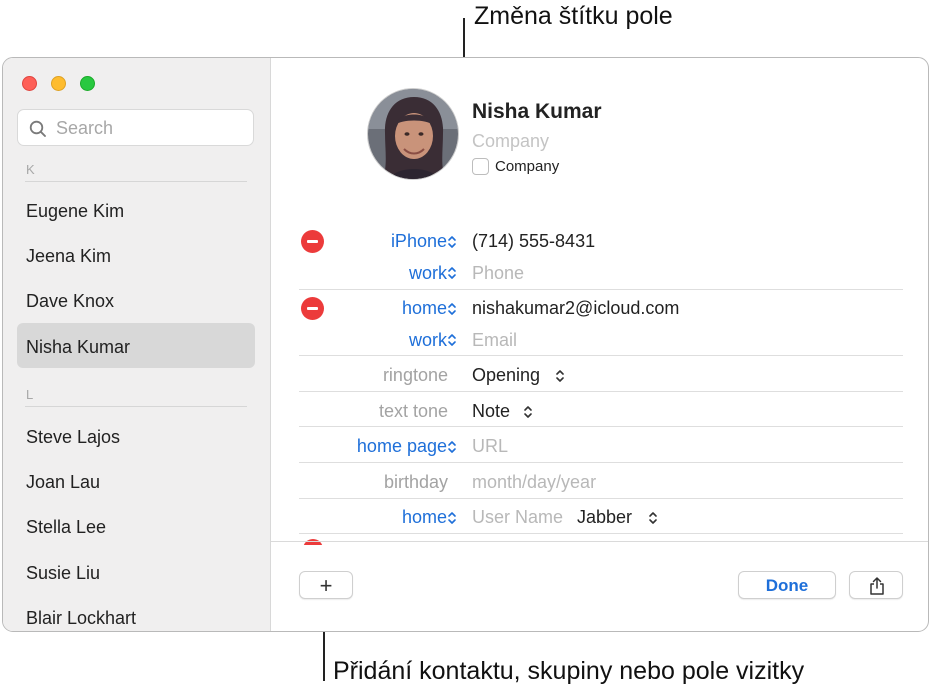  I want to click on contact-photo, so click(413, 134).